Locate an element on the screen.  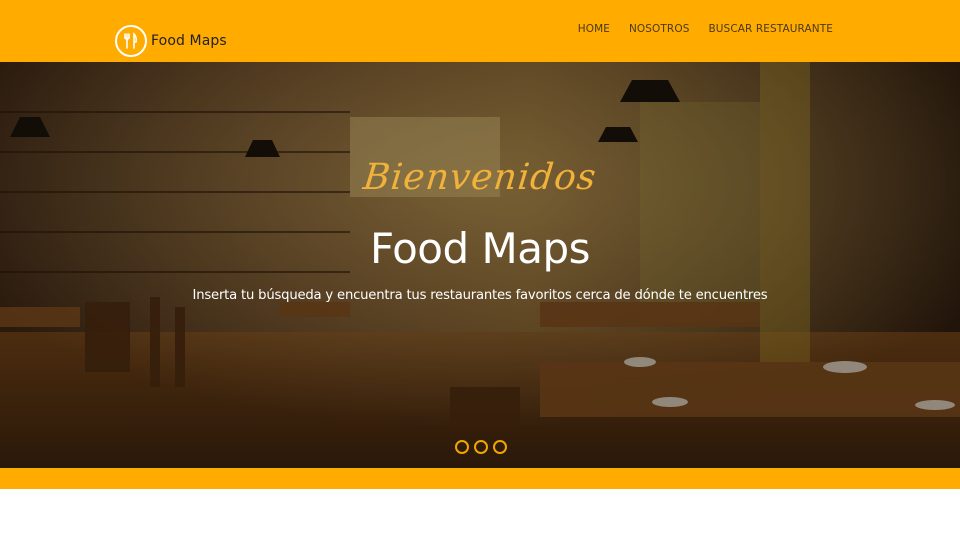
brand-link: Food Maps is located at coordinates (171, 41).